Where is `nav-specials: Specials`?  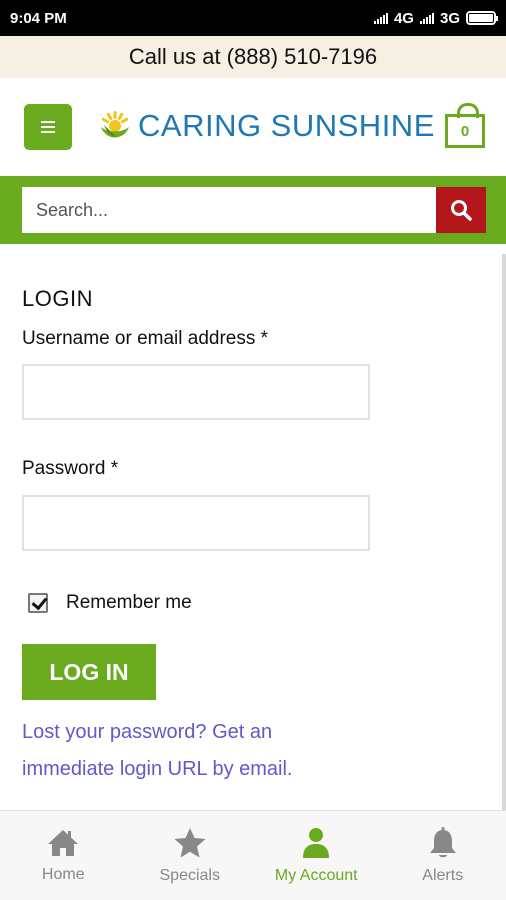
nav-specials: Specials is located at coordinates (190, 855).